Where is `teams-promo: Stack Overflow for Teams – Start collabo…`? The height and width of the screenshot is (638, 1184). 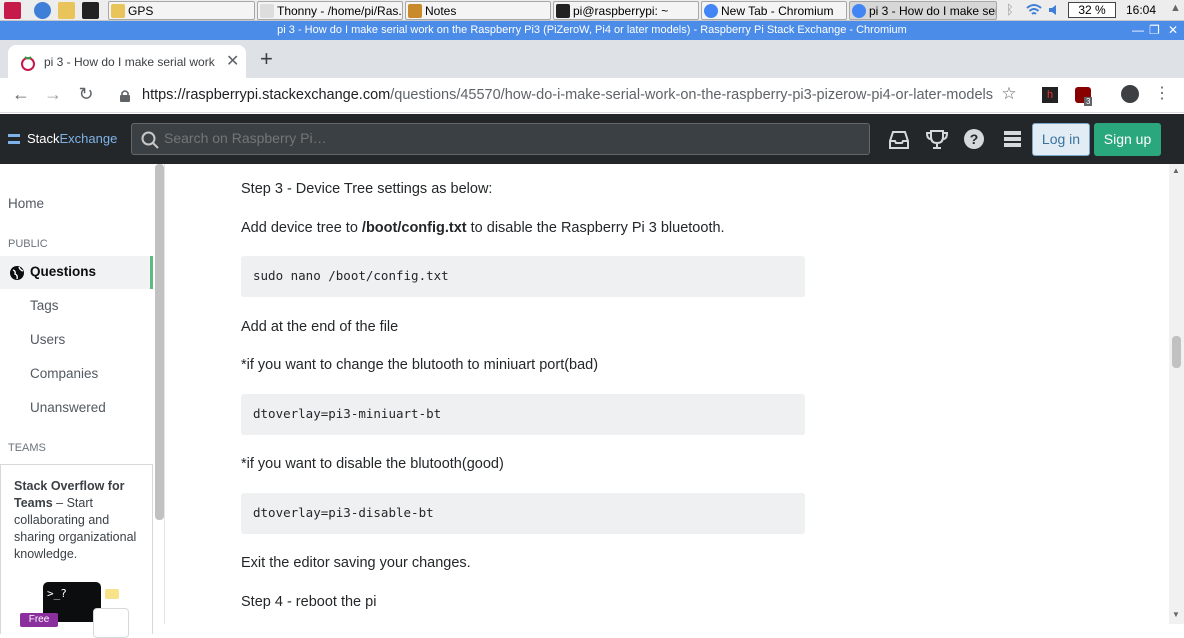
teams-promo: Stack Overflow for Teams – Start collabo… is located at coordinates (76, 551).